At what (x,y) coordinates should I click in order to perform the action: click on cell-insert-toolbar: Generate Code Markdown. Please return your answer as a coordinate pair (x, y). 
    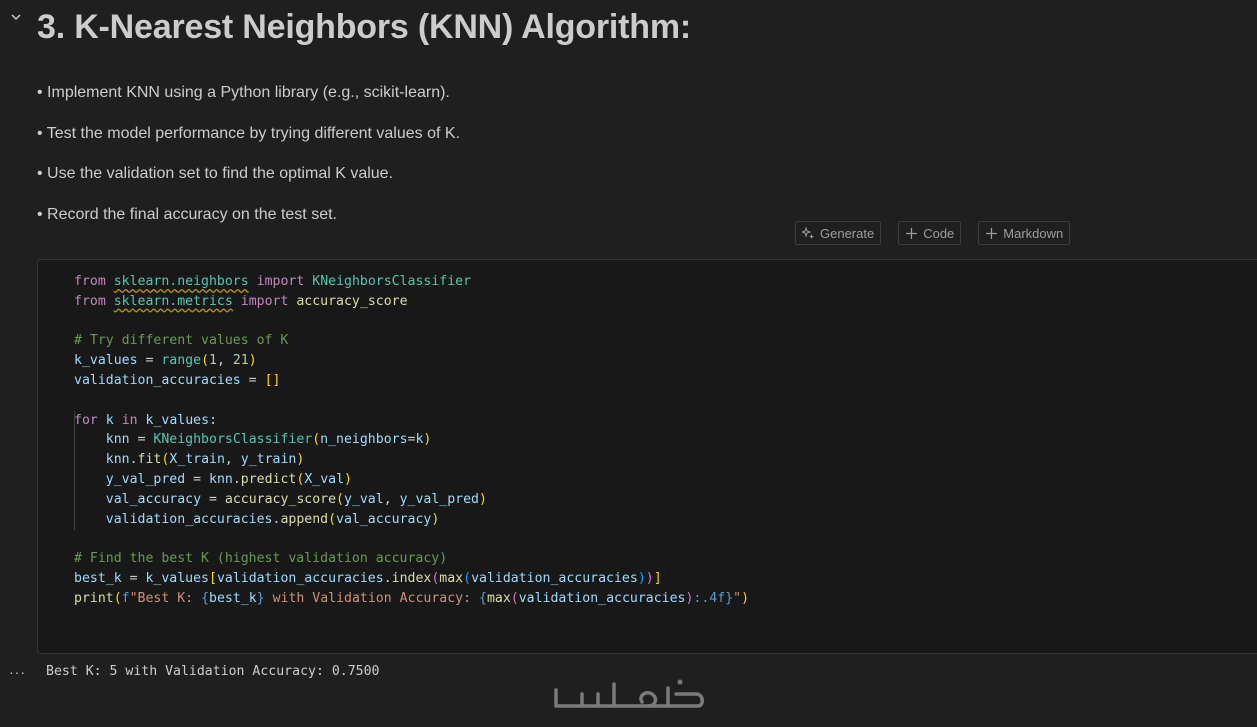
    Looking at the image, I should click on (933, 233).